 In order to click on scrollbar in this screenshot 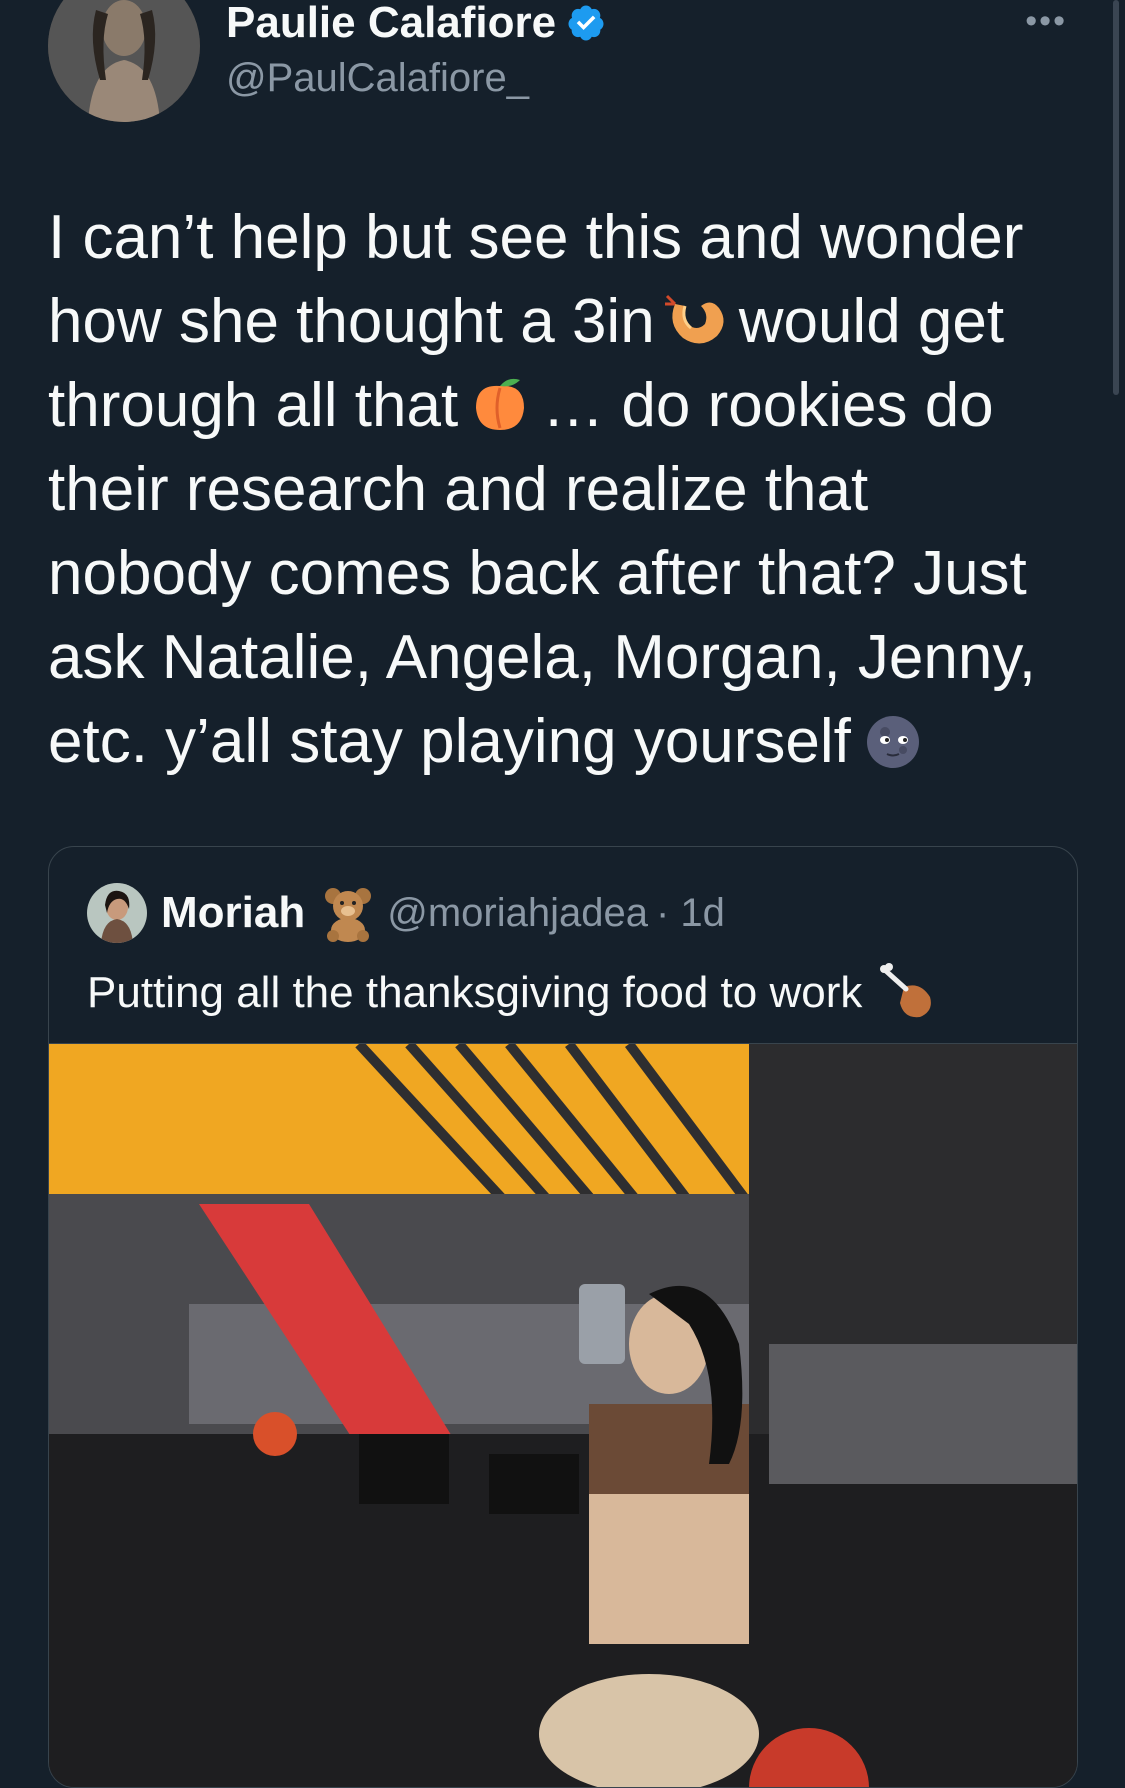, I will do `click(1116, 197)`.